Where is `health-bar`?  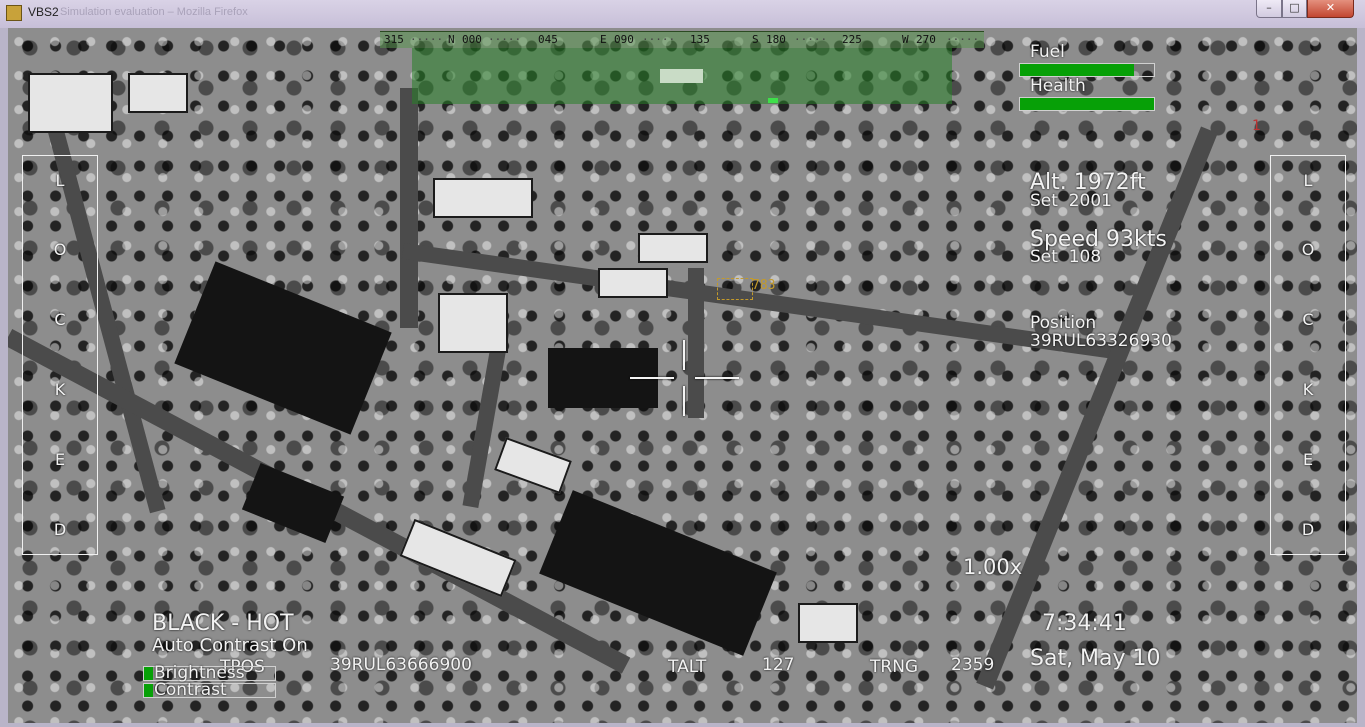
health-bar is located at coordinates (1087, 104).